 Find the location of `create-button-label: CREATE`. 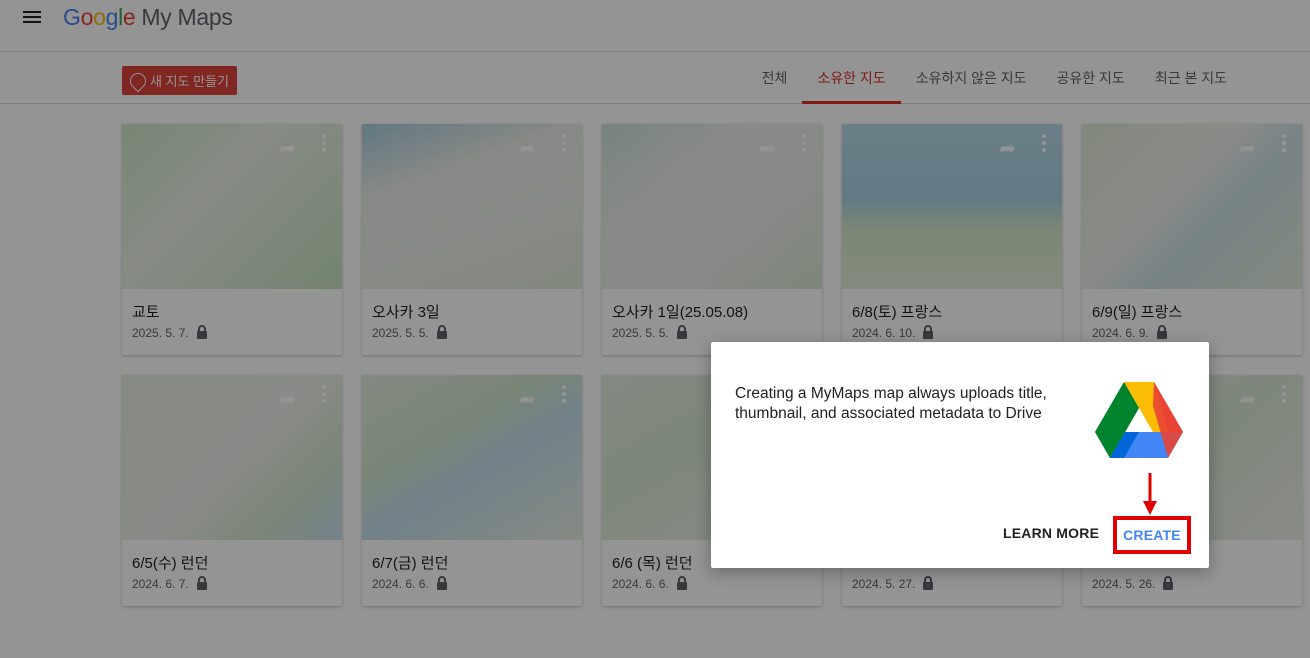

create-button-label: CREATE is located at coordinates (1152, 535).